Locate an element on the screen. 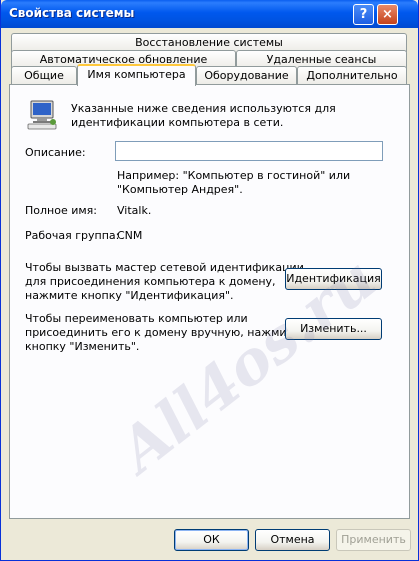 The height and width of the screenshot is (561, 419). workgroup-label: Рабочая группа: is located at coordinates (72, 235).